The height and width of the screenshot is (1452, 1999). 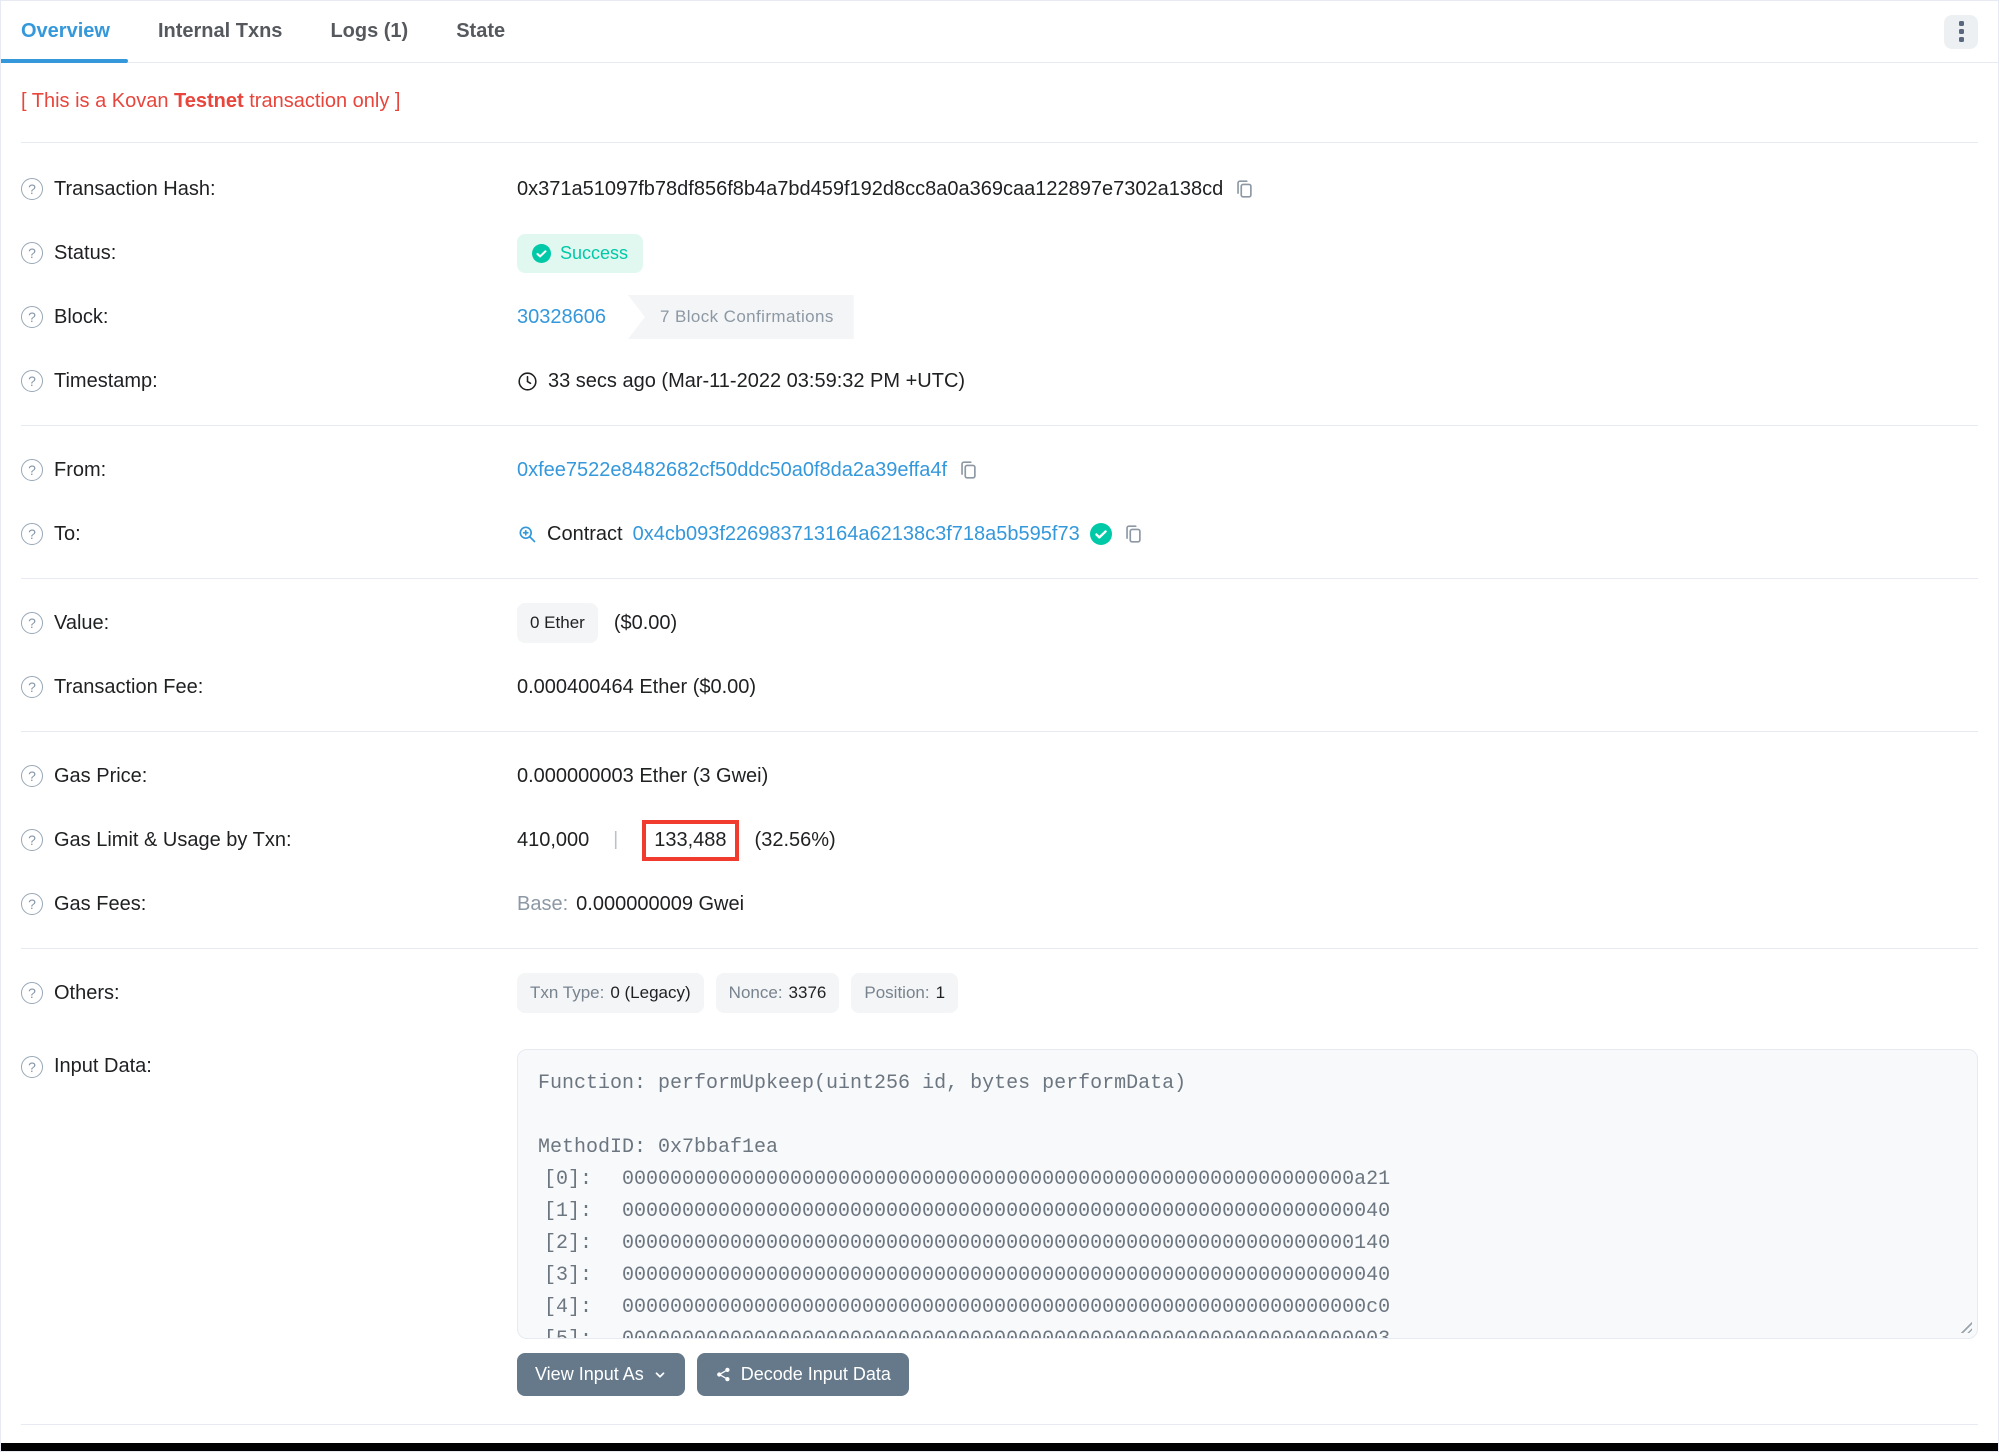 I want to click on label-gas-price: ? Gas Price:, so click(x=269, y=776).